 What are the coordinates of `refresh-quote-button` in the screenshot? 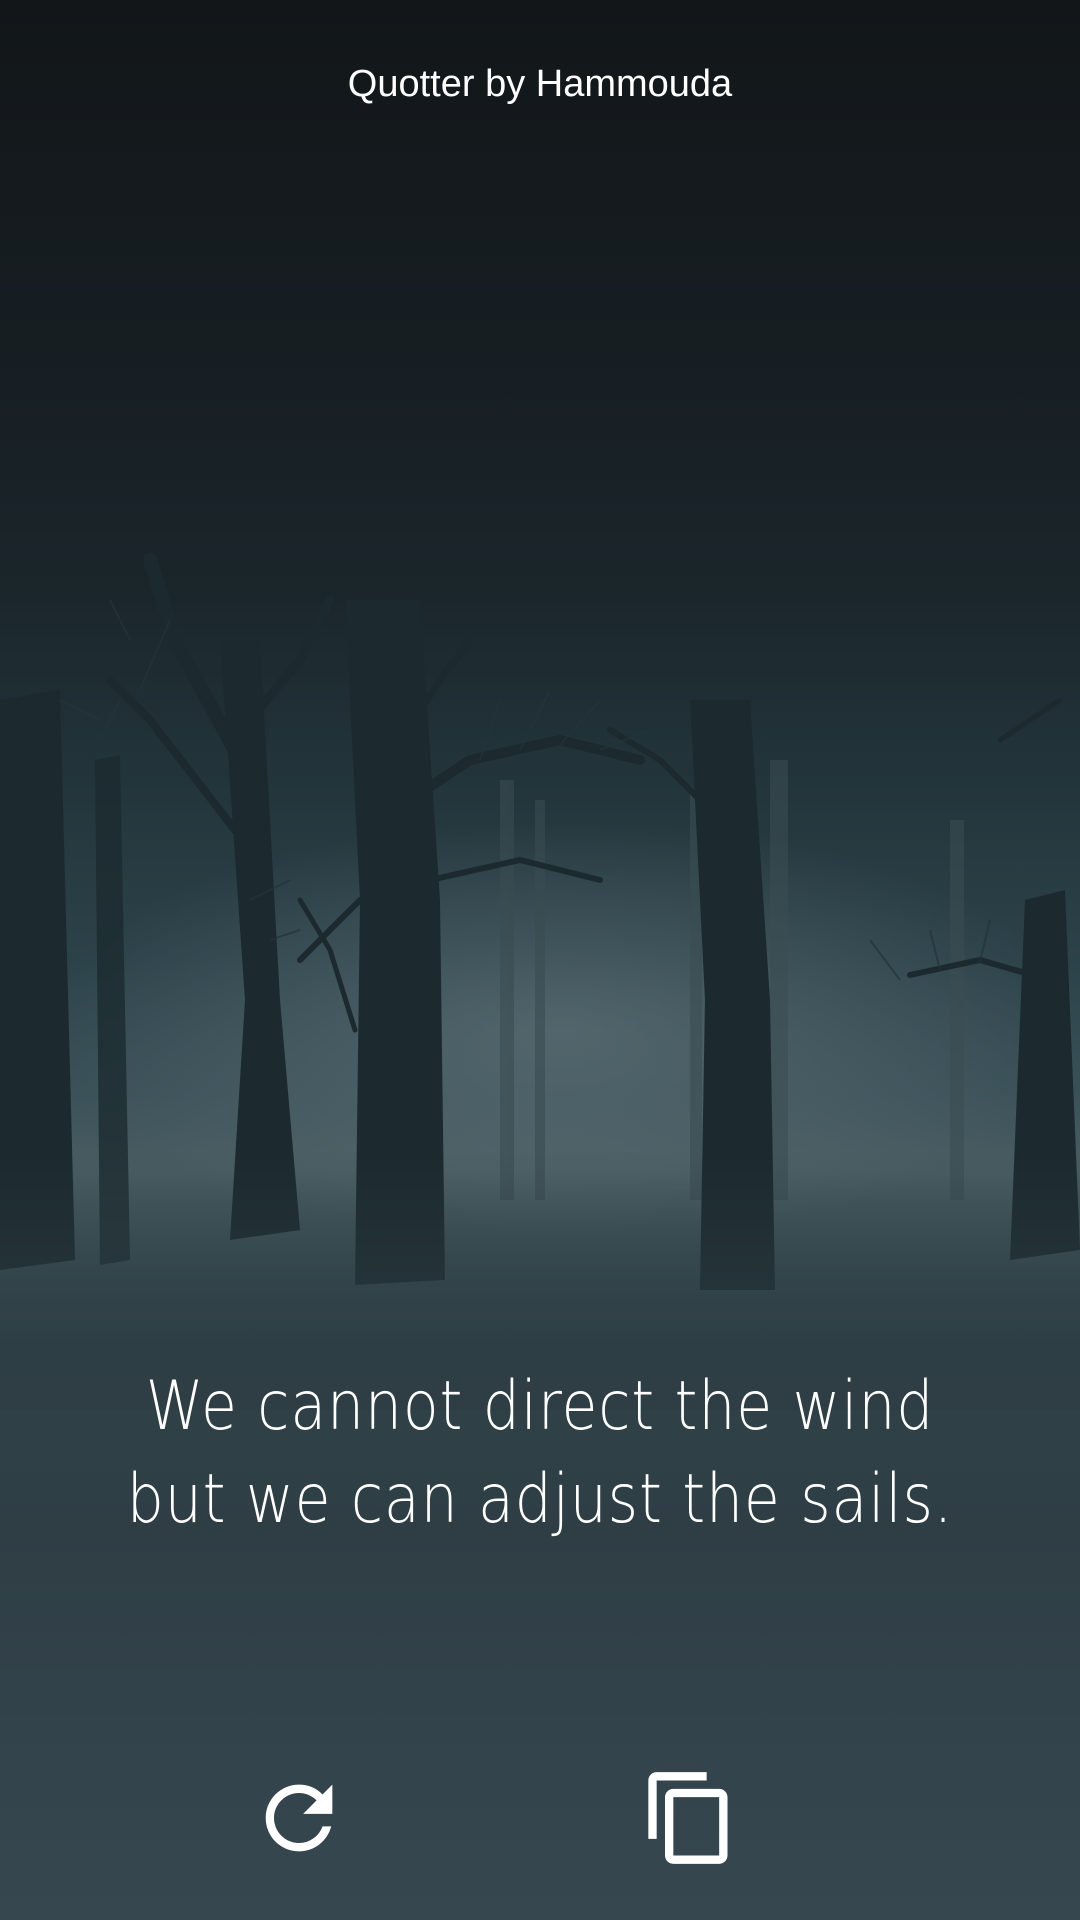 It's located at (299, 1820).